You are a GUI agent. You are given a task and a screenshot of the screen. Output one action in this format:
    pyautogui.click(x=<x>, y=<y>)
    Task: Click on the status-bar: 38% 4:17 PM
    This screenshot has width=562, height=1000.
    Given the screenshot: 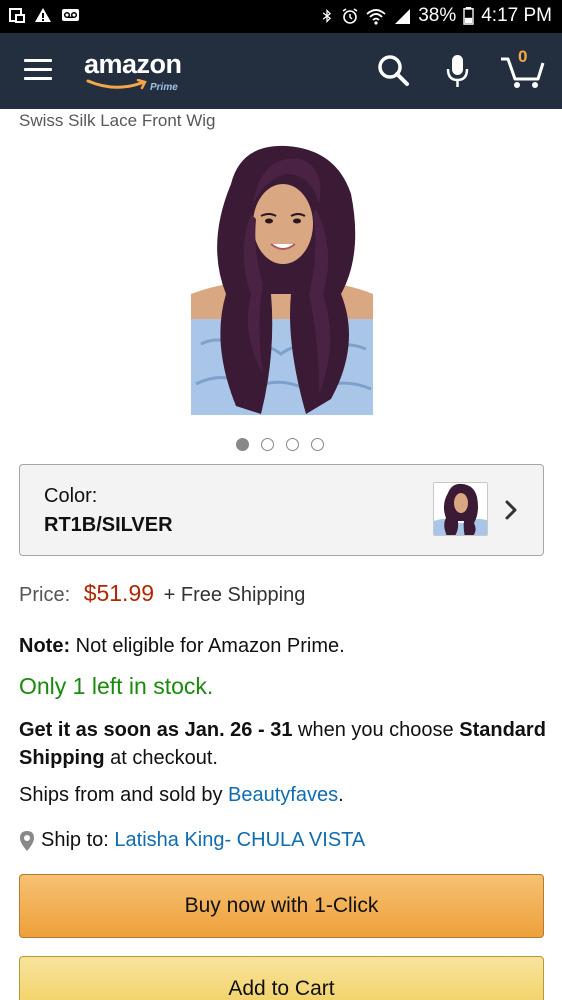 What is the action you would take?
    pyautogui.click(x=281, y=16)
    